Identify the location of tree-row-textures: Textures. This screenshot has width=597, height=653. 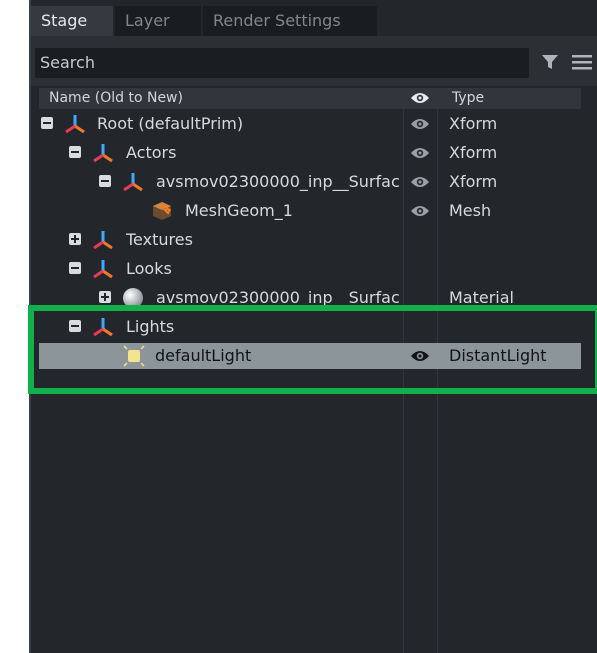
(314, 239).